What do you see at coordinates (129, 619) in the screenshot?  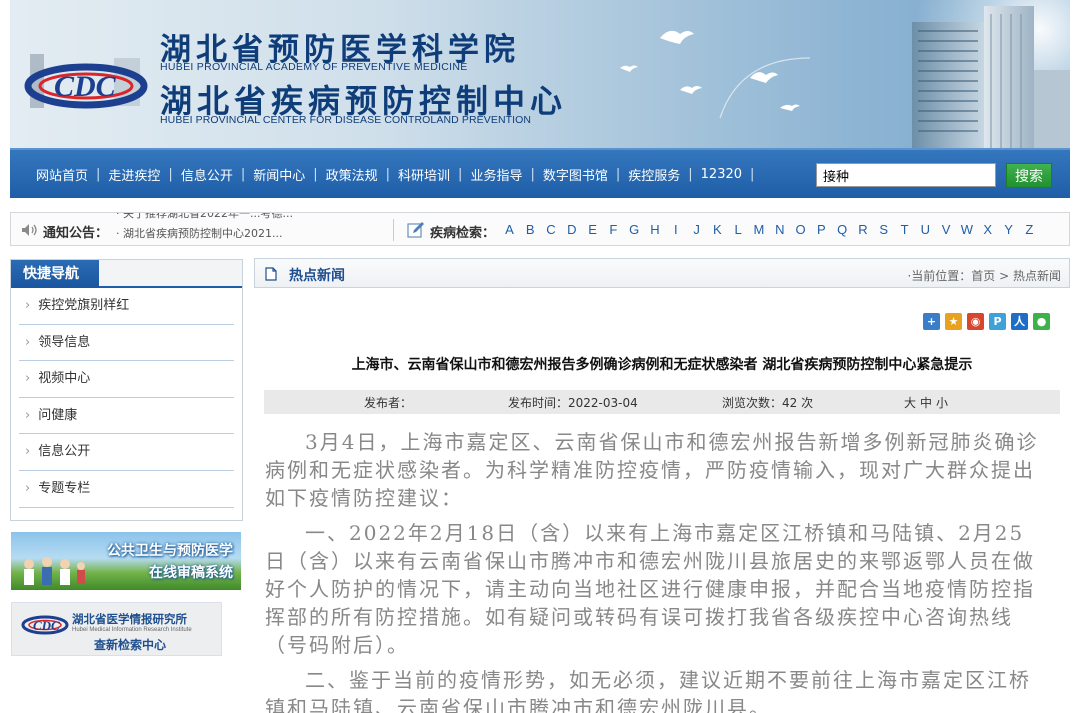 I see `institute-name: 湖北省医学情报研究所` at bounding box center [129, 619].